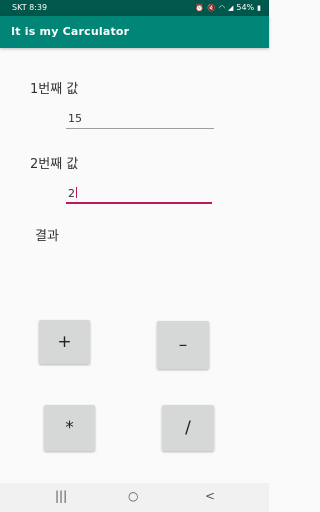 This screenshot has height=512, width=320. What do you see at coordinates (259, 7) in the screenshot?
I see `battery-icon: ▮` at bounding box center [259, 7].